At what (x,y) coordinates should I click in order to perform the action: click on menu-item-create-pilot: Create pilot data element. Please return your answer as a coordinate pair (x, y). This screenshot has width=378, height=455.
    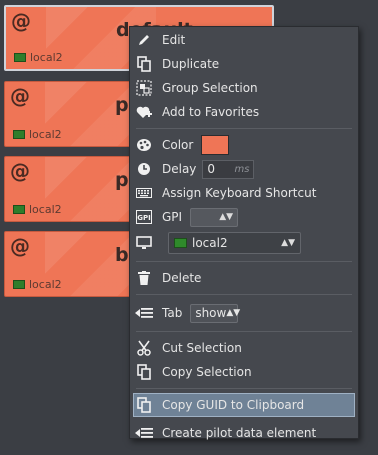
    Looking at the image, I should click on (244, 433).